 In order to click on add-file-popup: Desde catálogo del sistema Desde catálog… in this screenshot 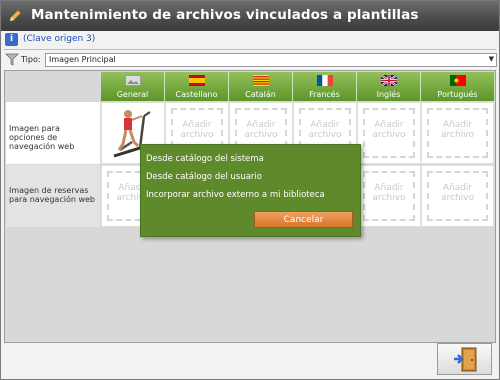, I will do `click(250, 190)`.